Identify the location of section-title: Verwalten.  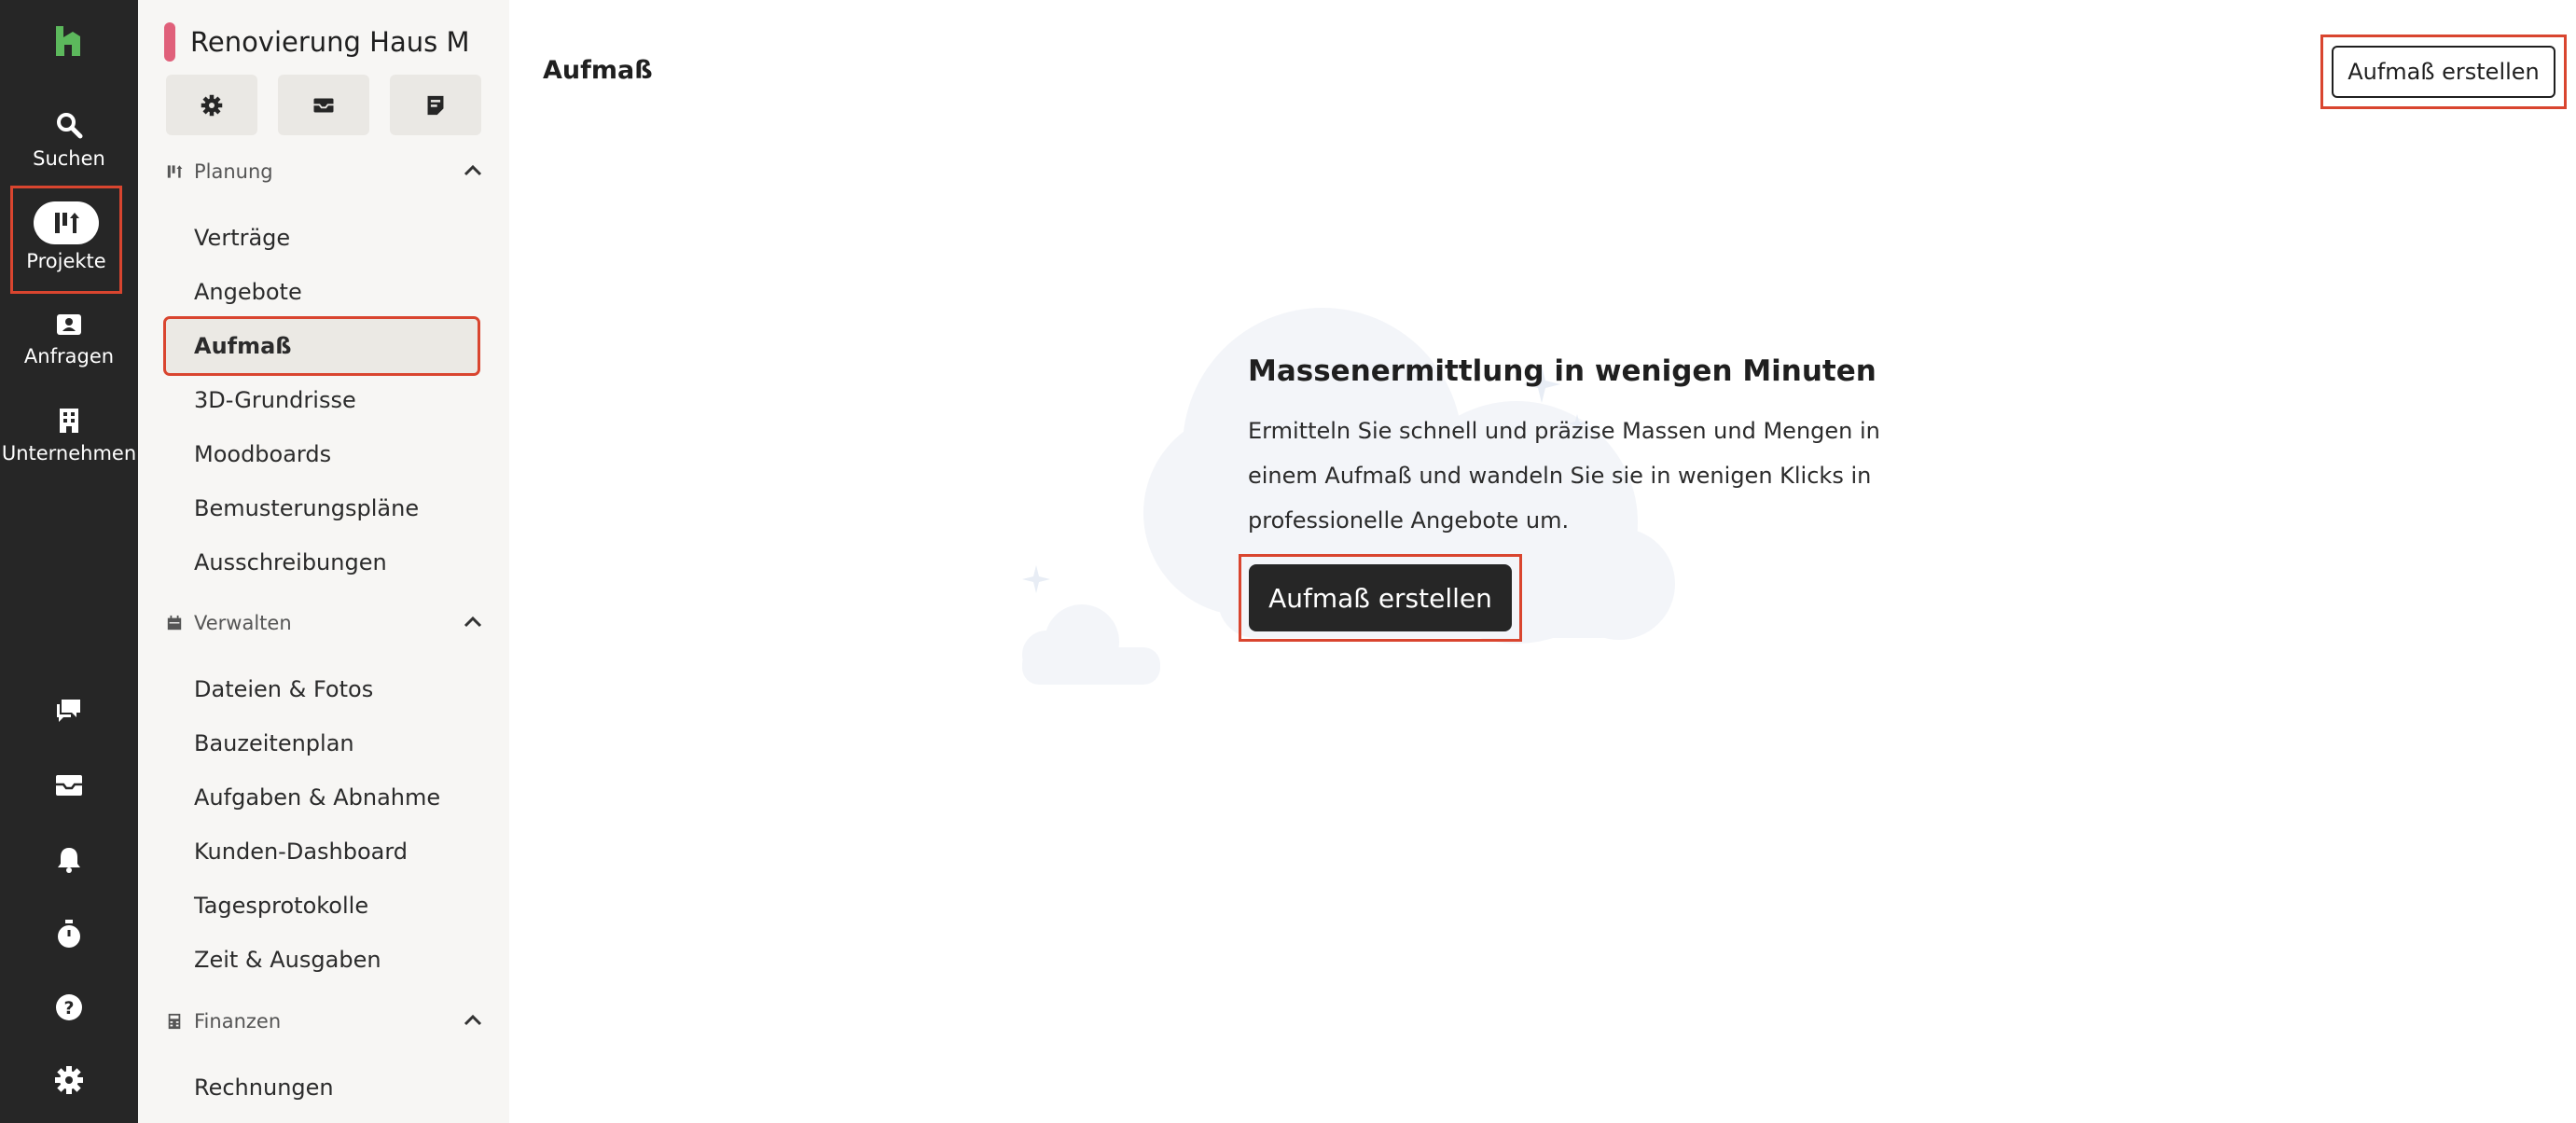
(243, 623).